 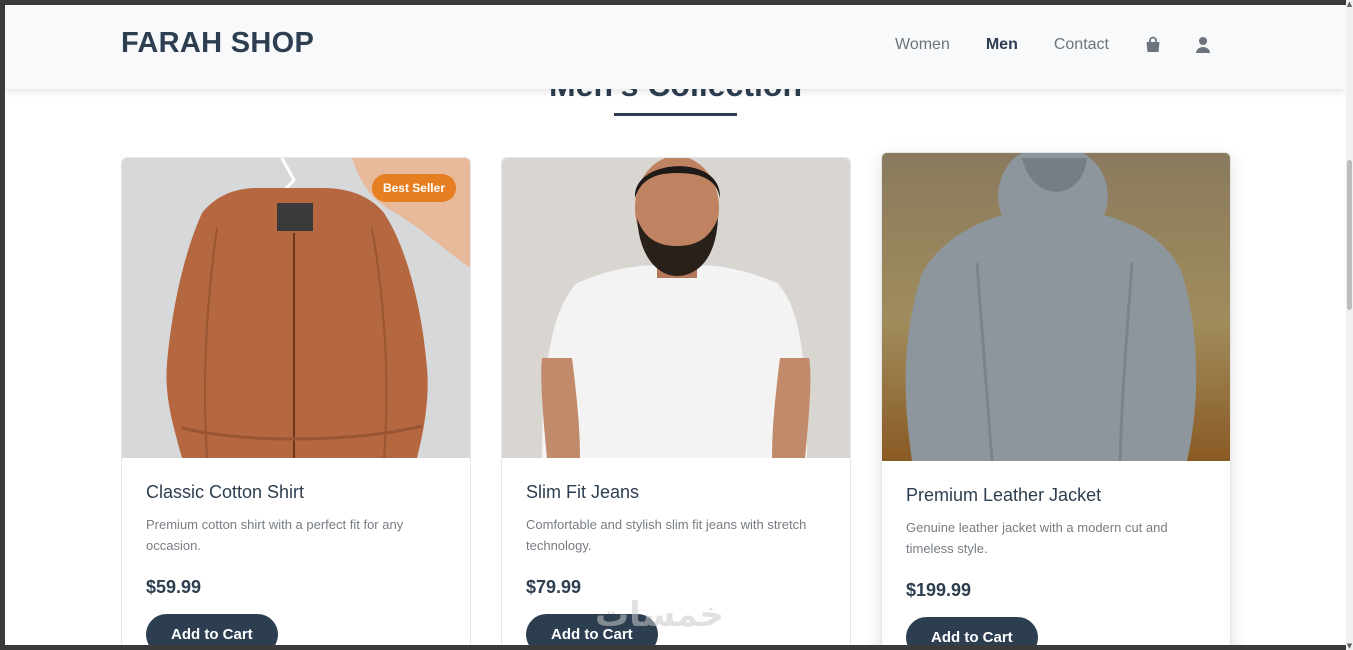 I want to click on best-seller-badge: Best Seller, so click(x=413, y=188).